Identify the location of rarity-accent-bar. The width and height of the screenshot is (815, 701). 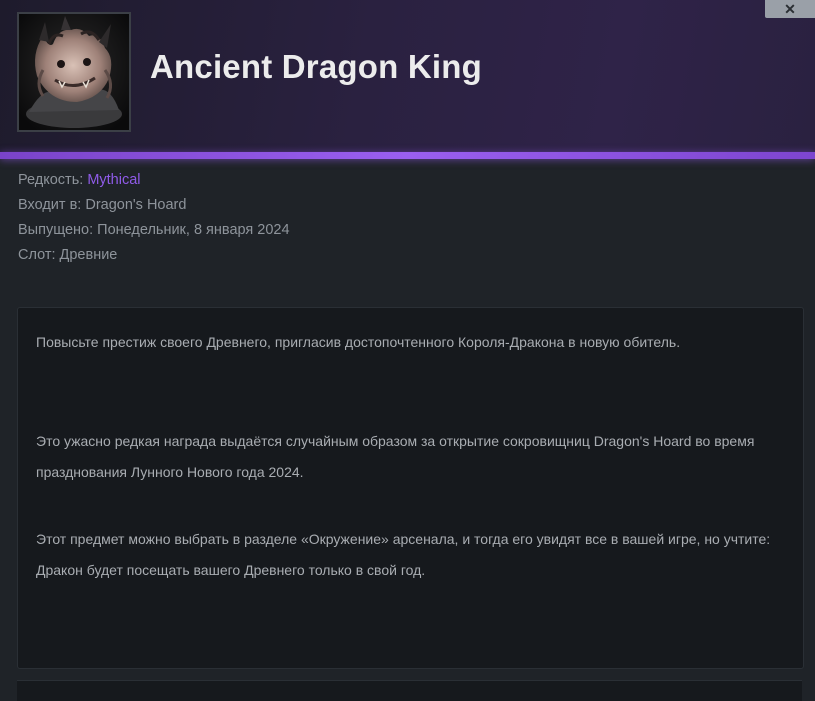
(407, 155).